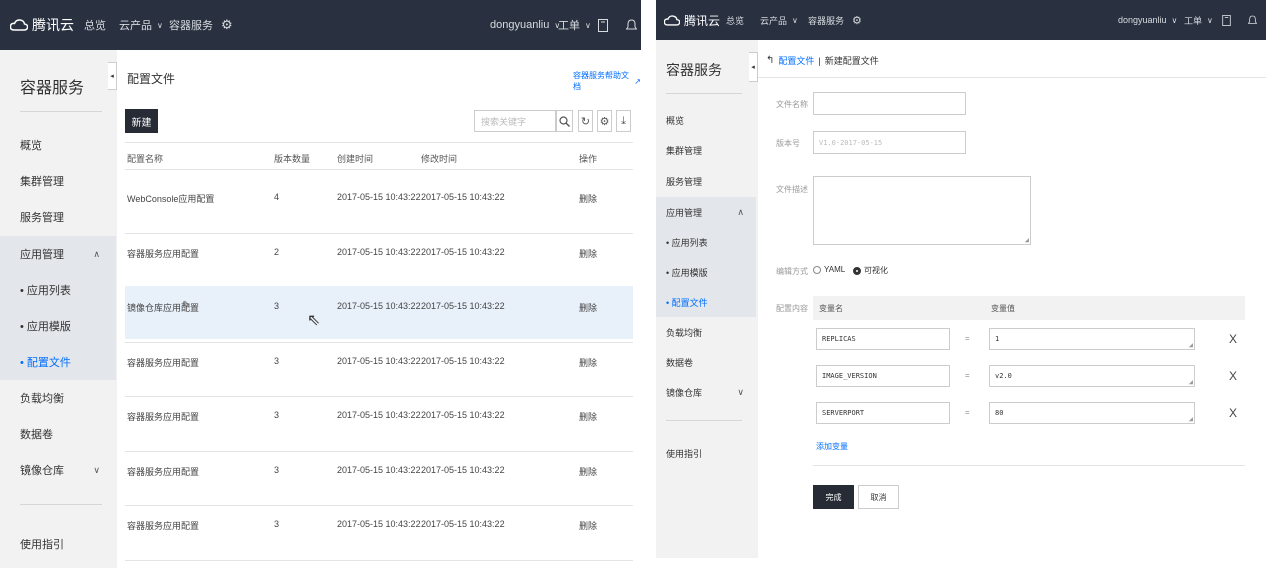 The image size is (1272, 568). I want to click on new-config-button: 新建, so click(141, 121).